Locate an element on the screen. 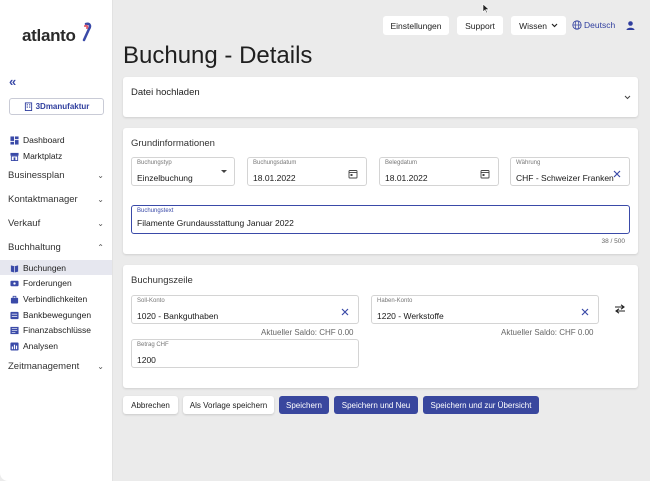 The width and height of the screenshot is (650, 481). sidebar-item-label: Dashboard is located at coordinates (44, 140).